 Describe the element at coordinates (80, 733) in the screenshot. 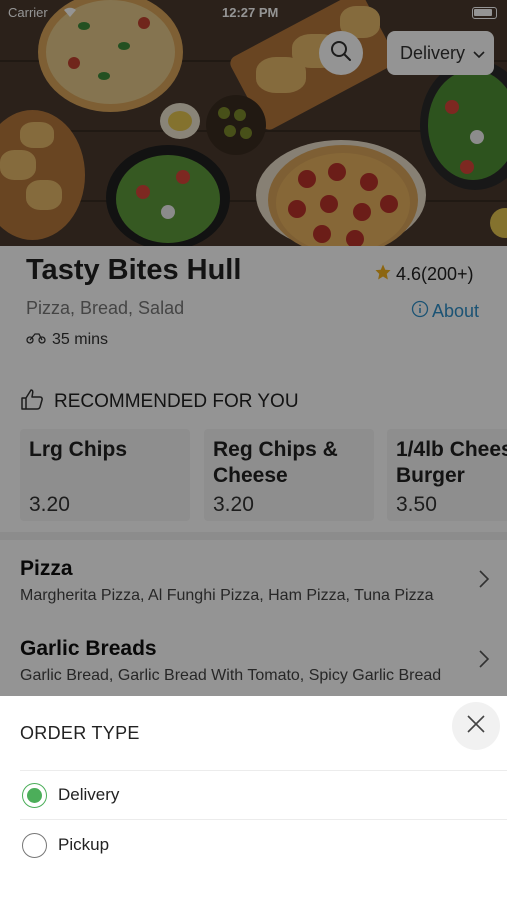

I see `sheet-title: ORDER TYPE` at that location.